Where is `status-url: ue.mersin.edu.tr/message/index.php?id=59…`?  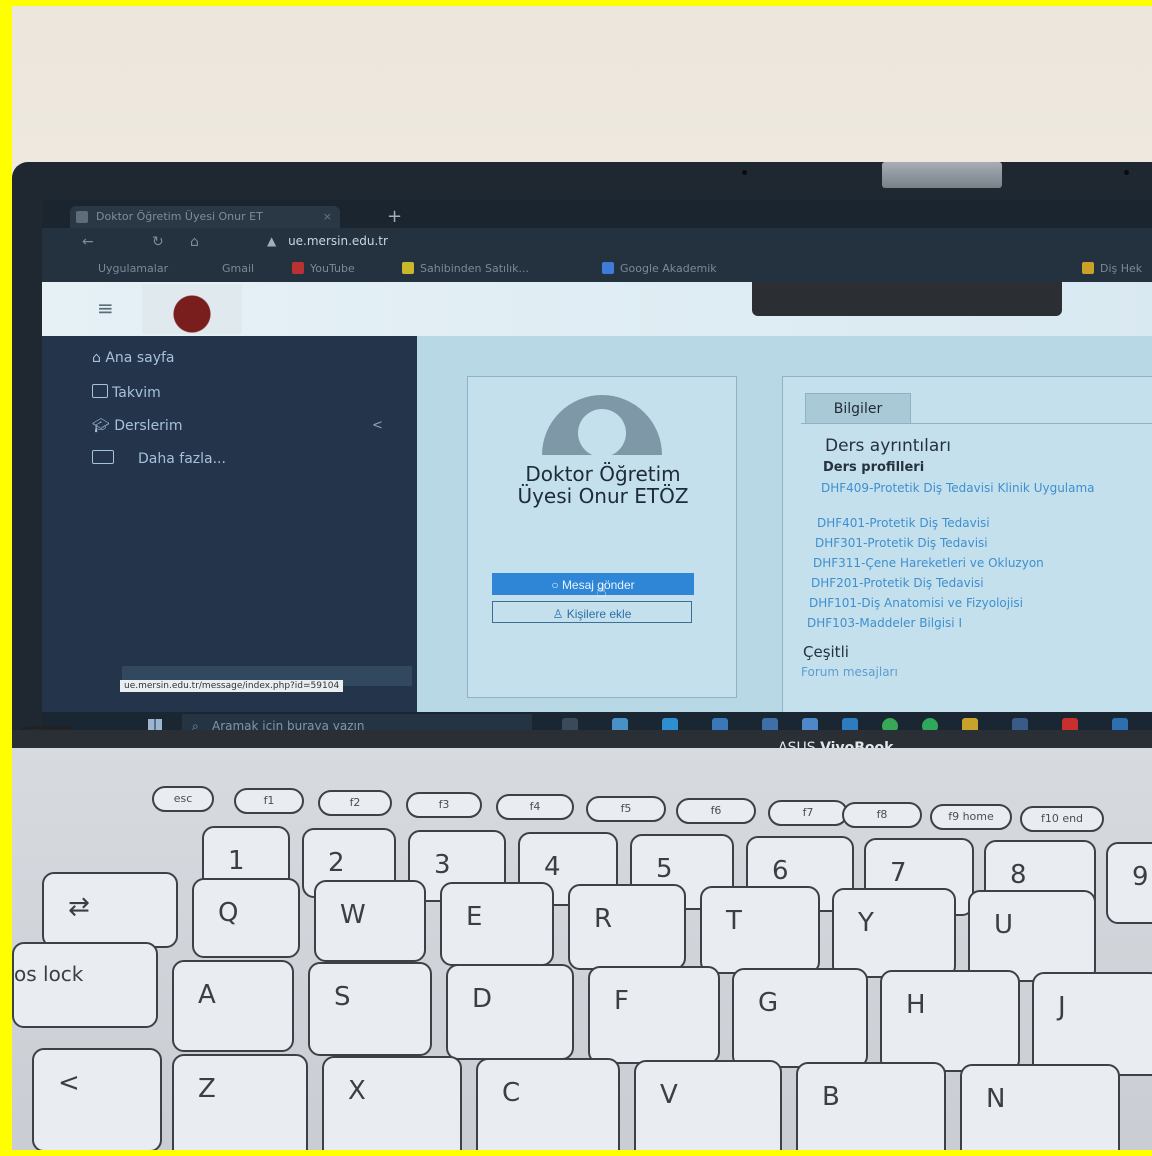 status-url: ue.mersin.edu.tr/message/index.php?id=59… is located at coordinates (232, 686).